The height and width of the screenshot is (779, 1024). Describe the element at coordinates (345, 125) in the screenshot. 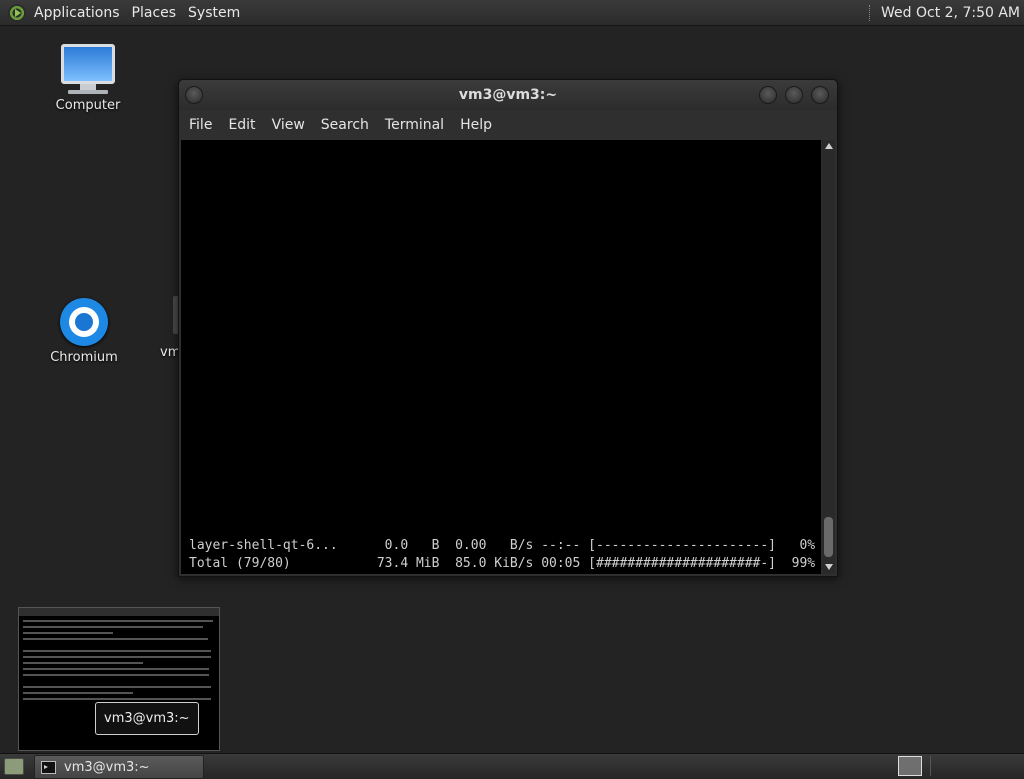

I see `menu-search: Search` at that location.